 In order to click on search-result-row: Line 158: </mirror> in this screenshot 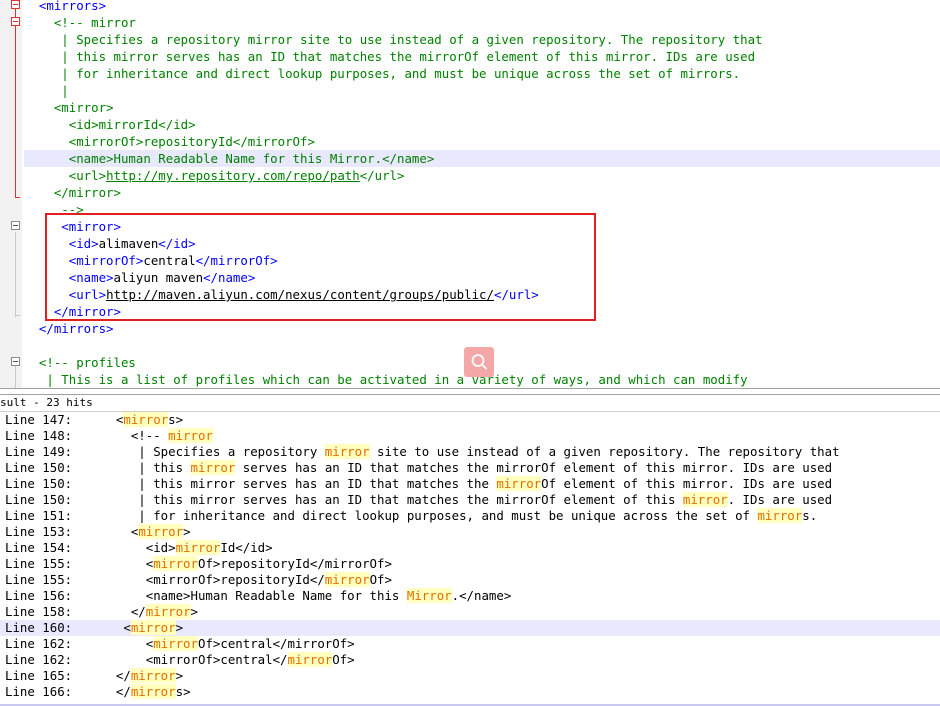, I will do `click(470, 612)`.